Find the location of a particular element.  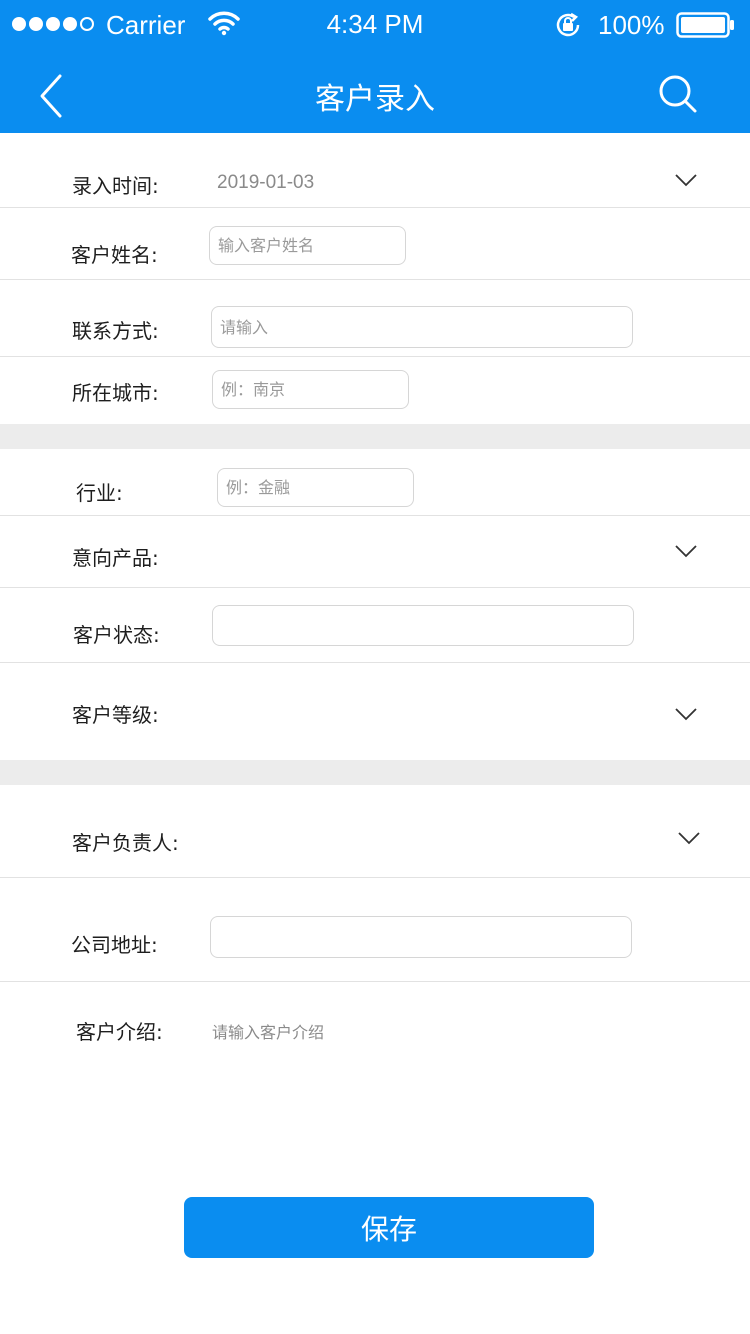

customer-intro-row: 客户介绍: 请输入客户介绍 is located at coordinates (375, 1072).